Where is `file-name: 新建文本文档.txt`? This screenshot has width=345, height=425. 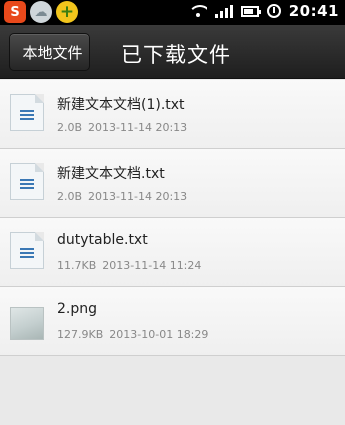 file-name: 新建文本文档.txt is located at coordinates (111, 174).